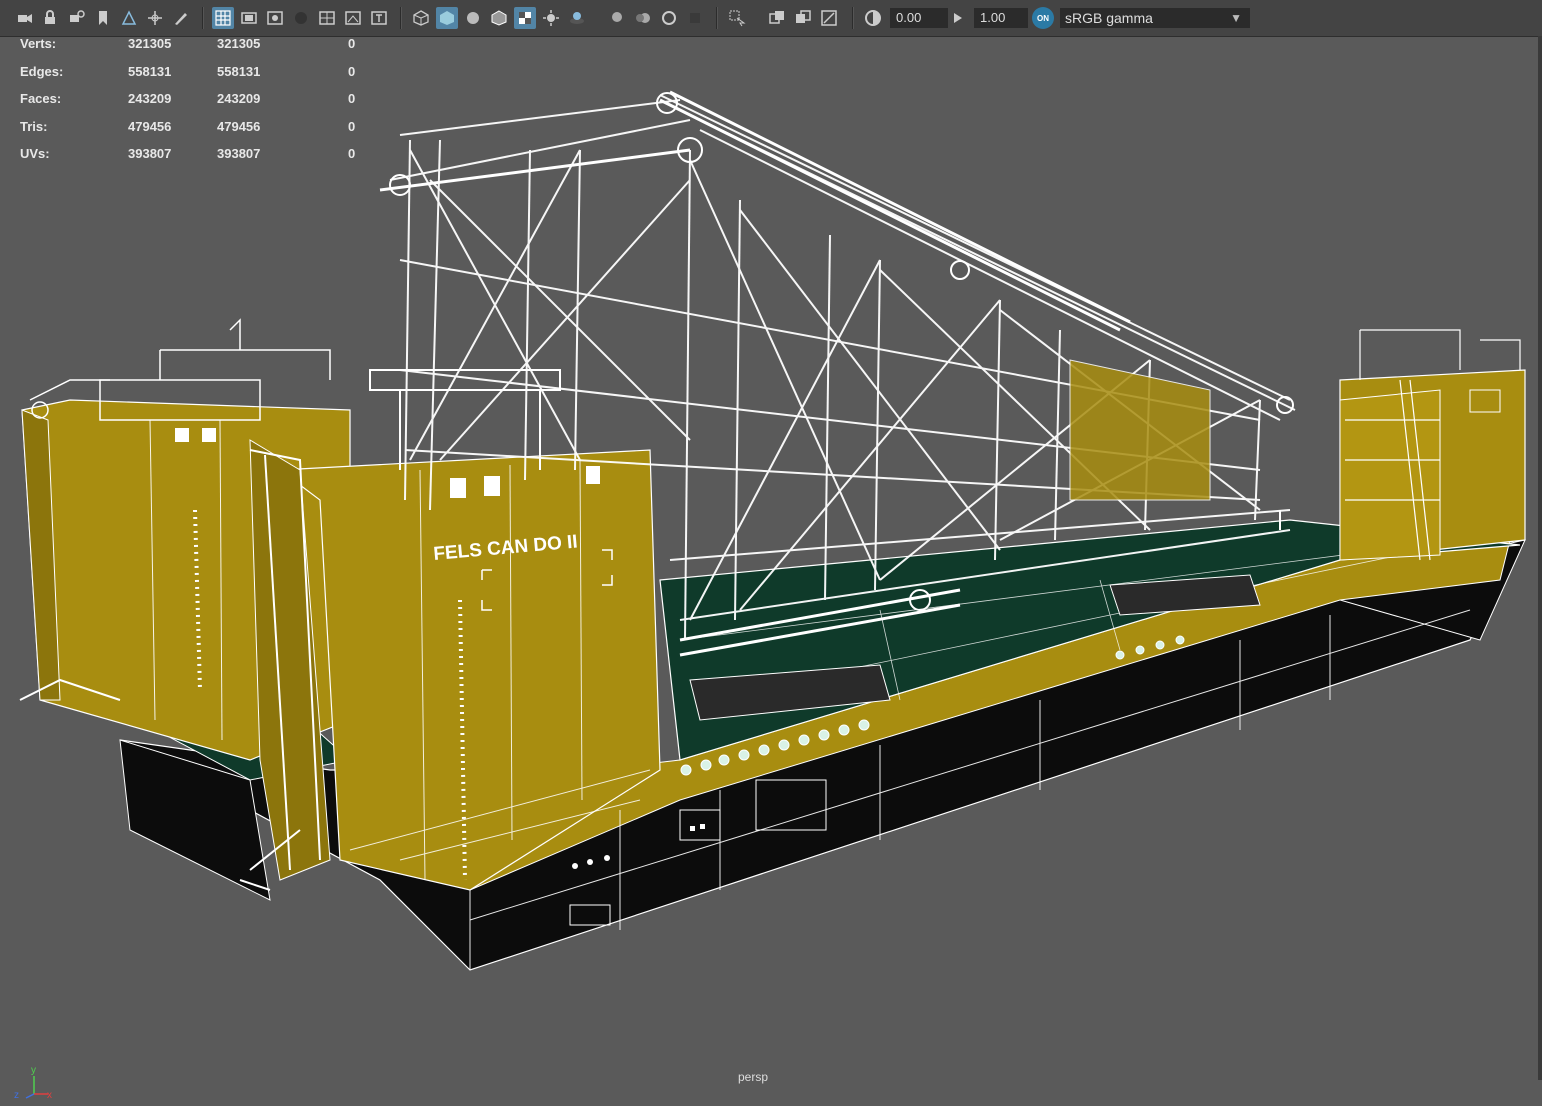 This screenshot has height=1106, width=1542. I want to click on axis-gizmo: y z x, so click(34, 1084).